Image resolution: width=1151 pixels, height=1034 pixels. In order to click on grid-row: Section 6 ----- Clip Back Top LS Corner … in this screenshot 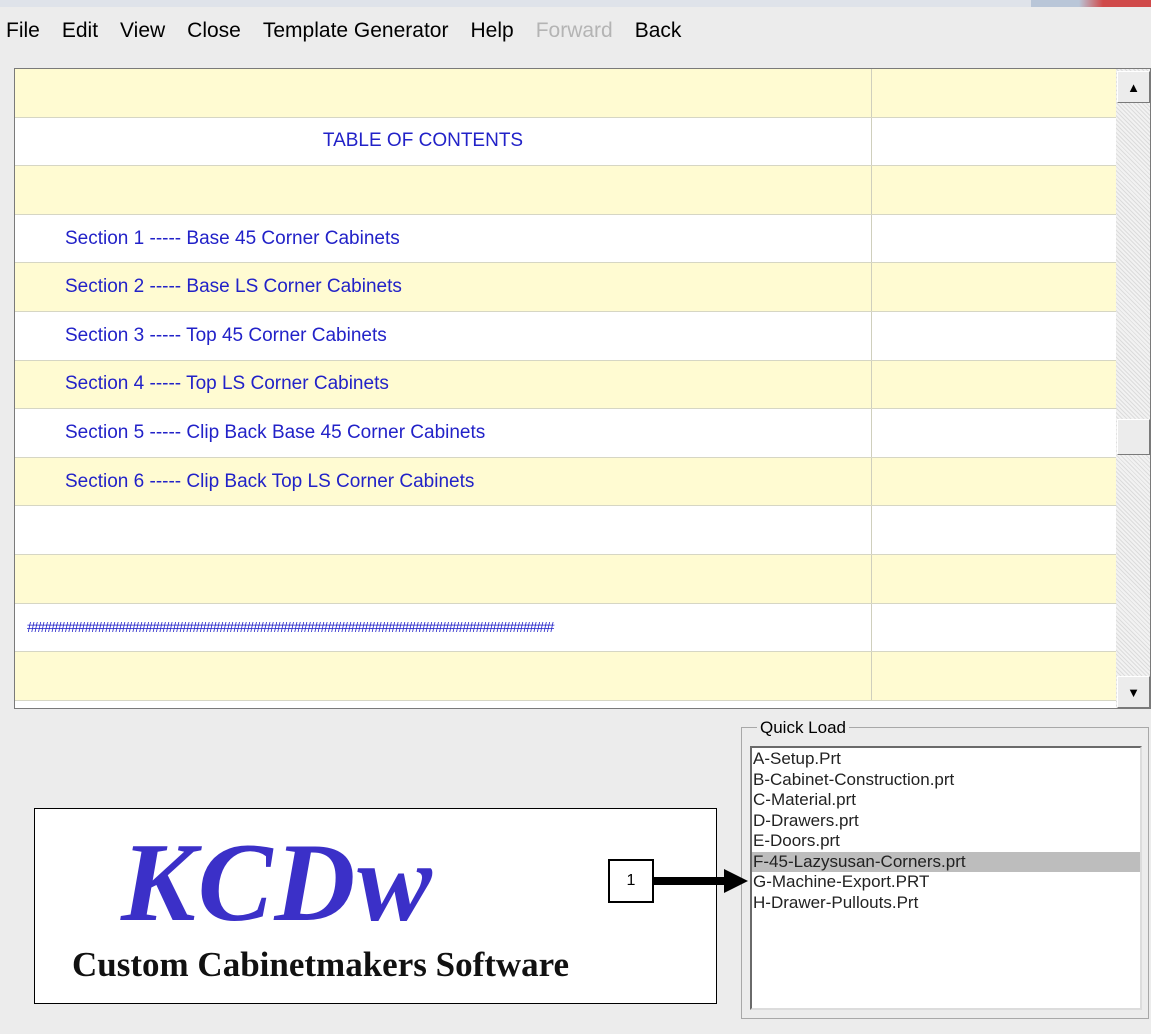, I will do `click(565, 482)`.